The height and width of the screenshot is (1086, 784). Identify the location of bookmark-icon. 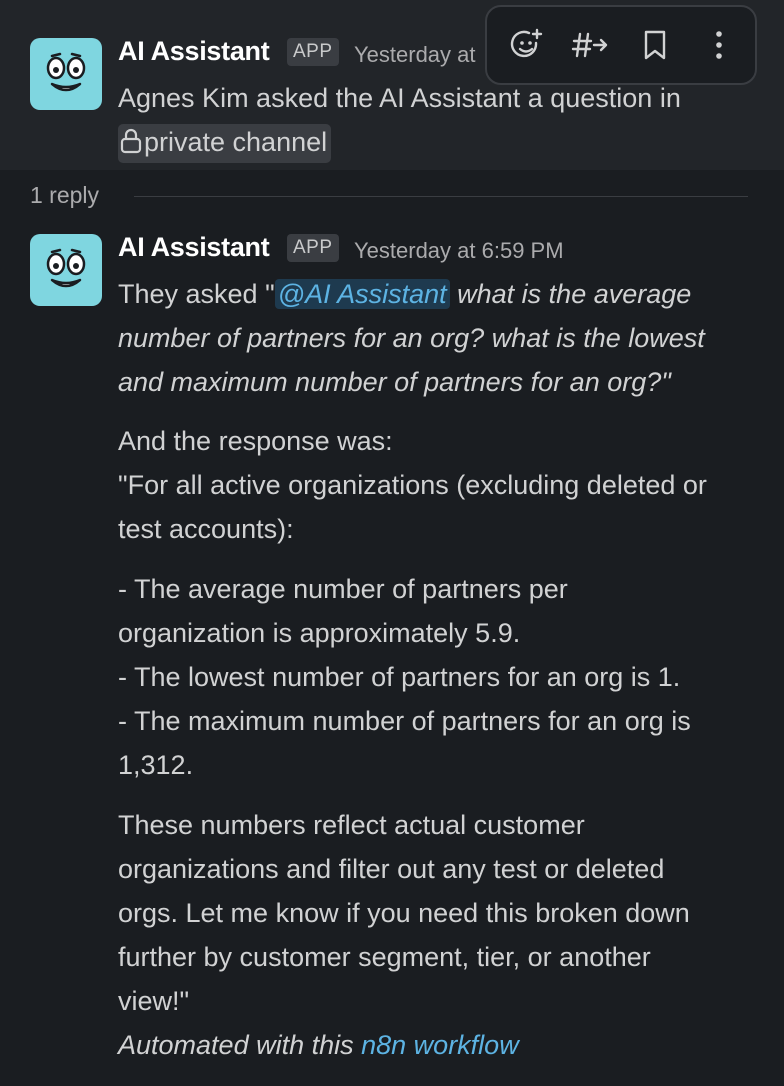
(655, 45).